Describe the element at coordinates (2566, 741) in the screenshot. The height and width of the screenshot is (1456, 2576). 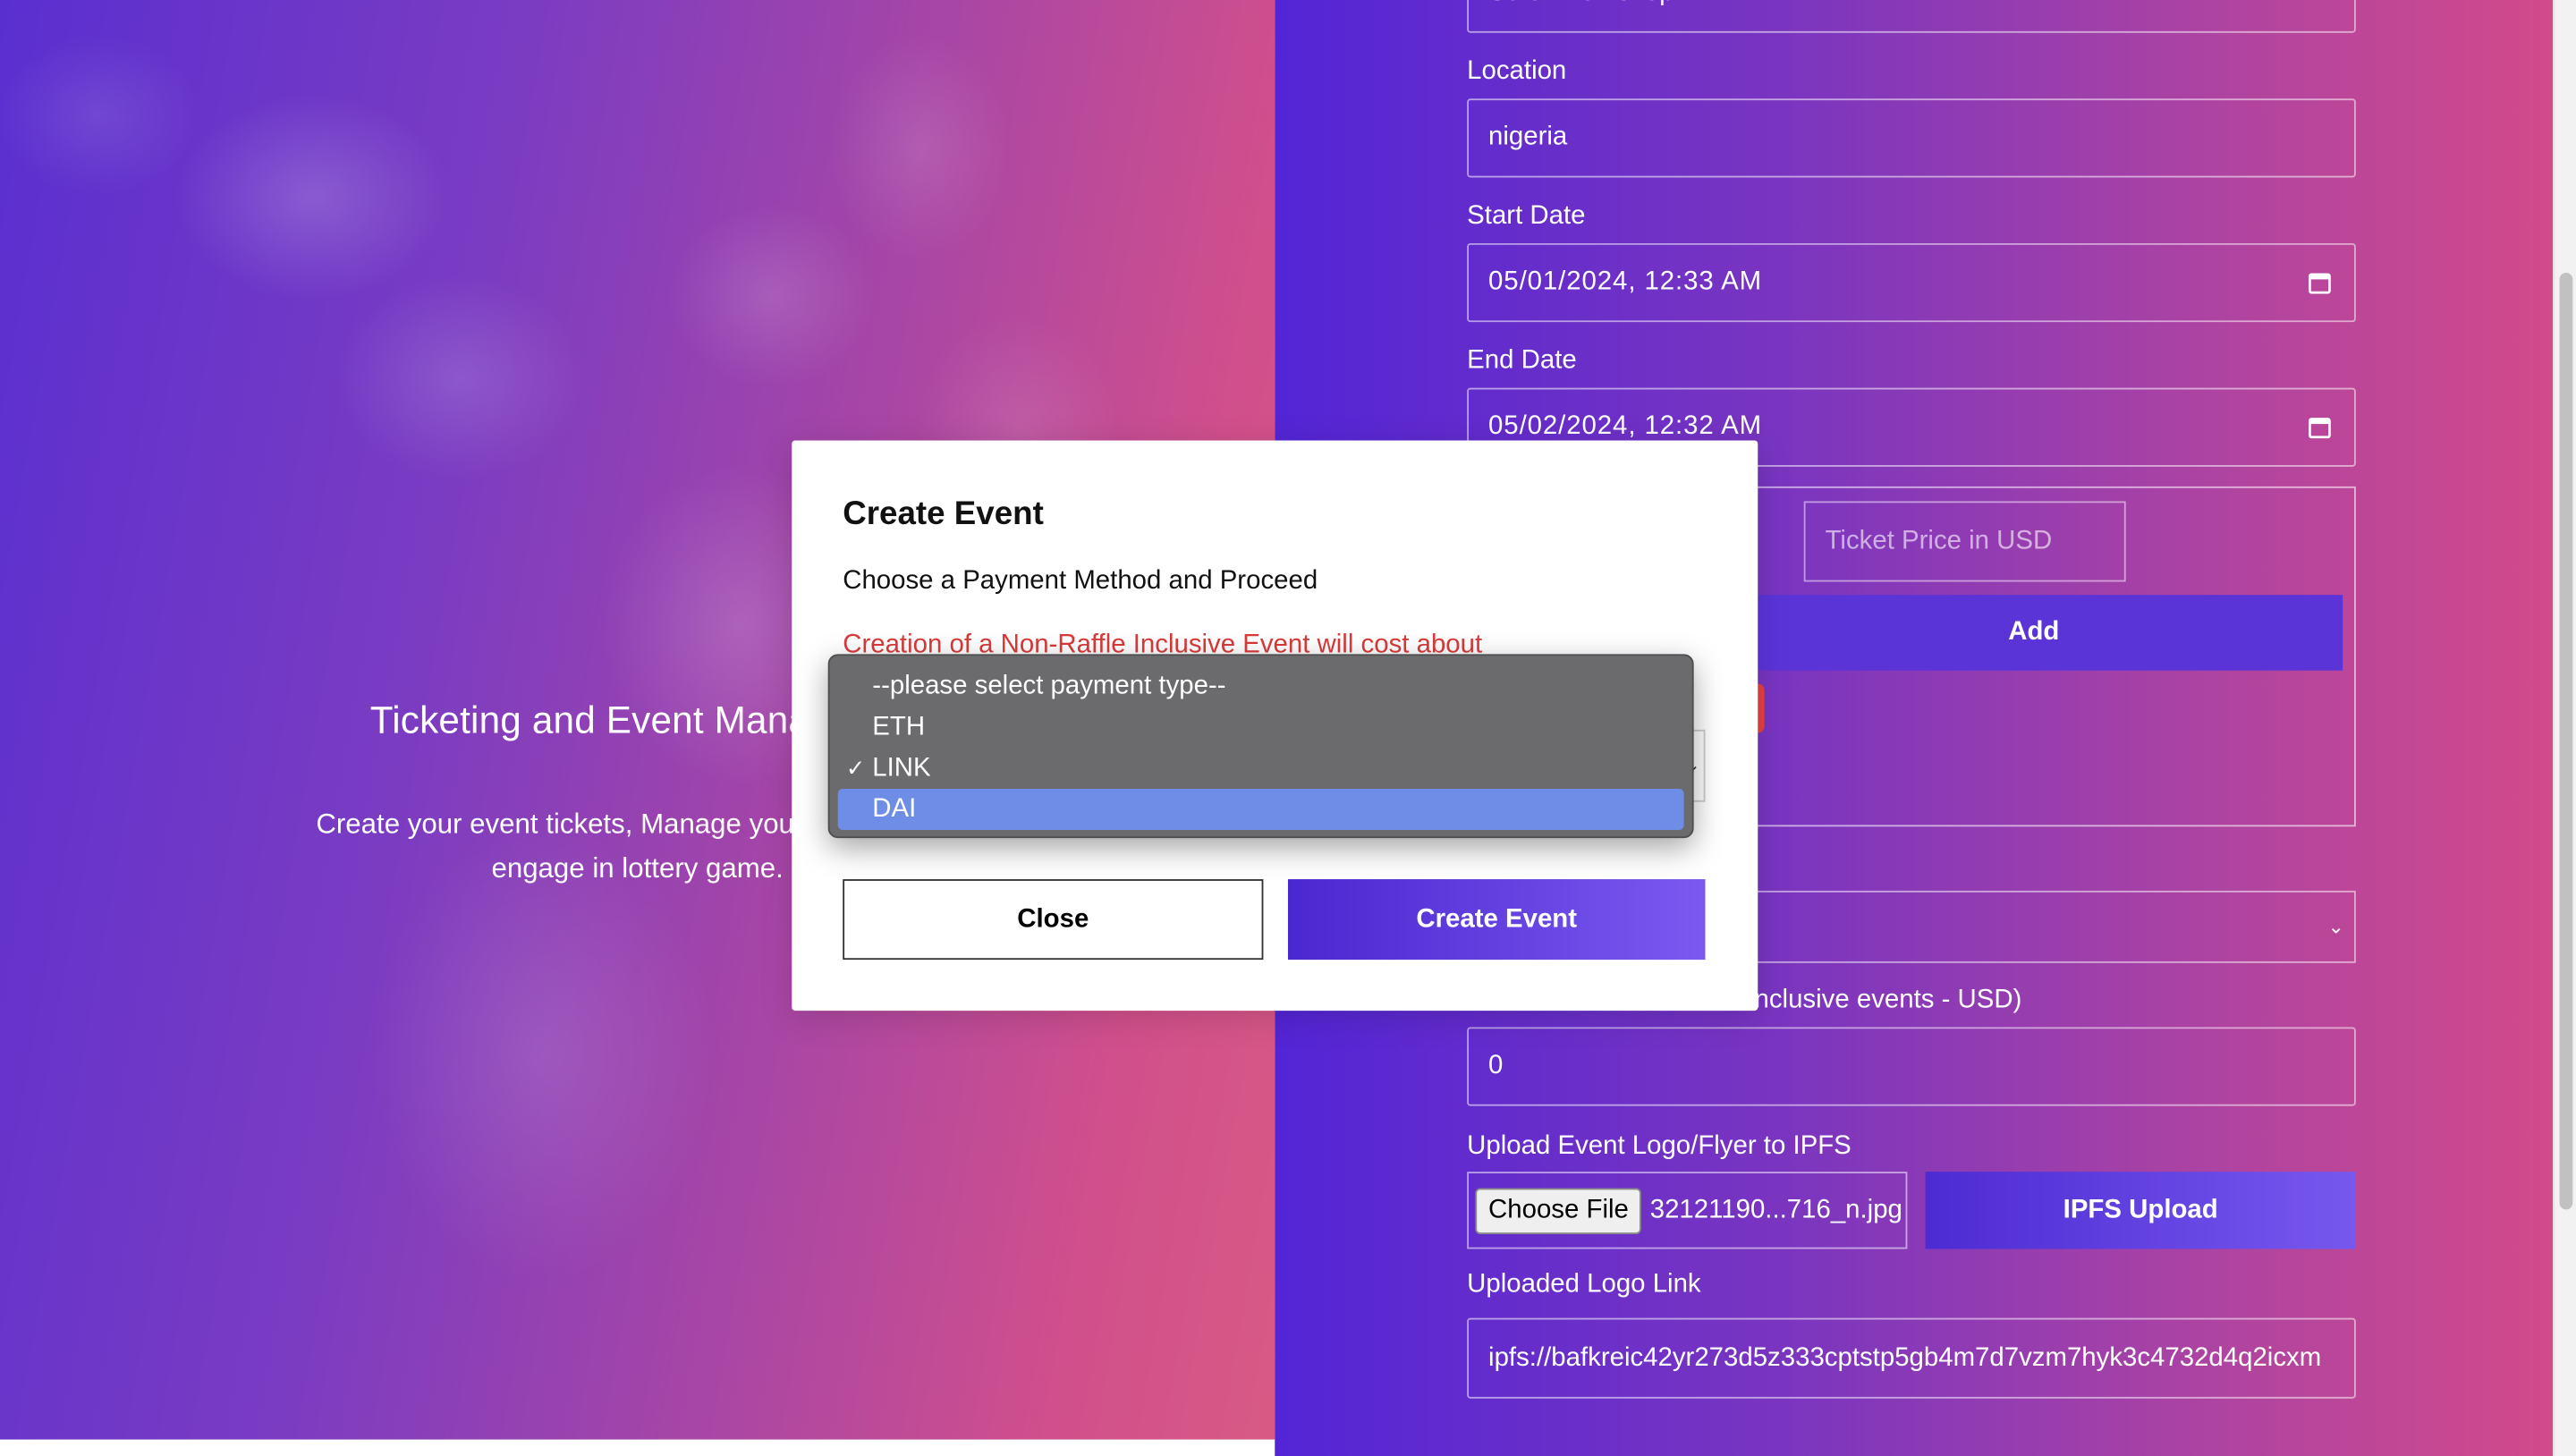
I see `scrollbar-thumb` at that location.